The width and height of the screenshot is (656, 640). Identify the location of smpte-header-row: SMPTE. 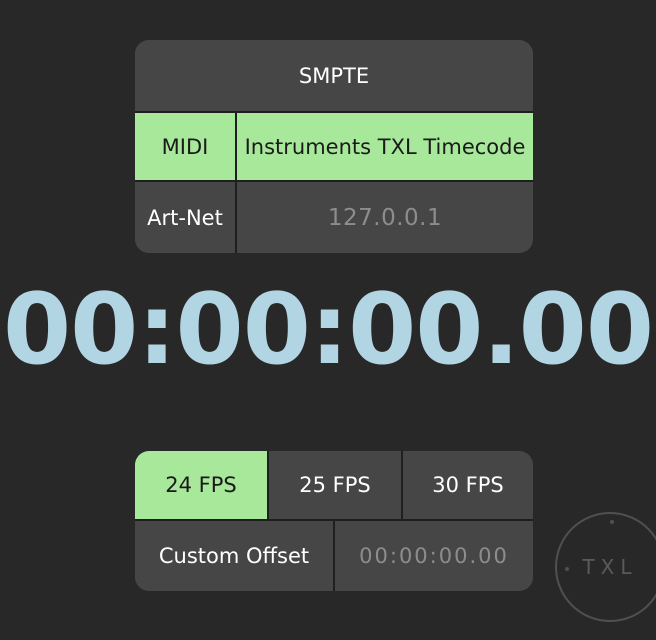
(334, 75).